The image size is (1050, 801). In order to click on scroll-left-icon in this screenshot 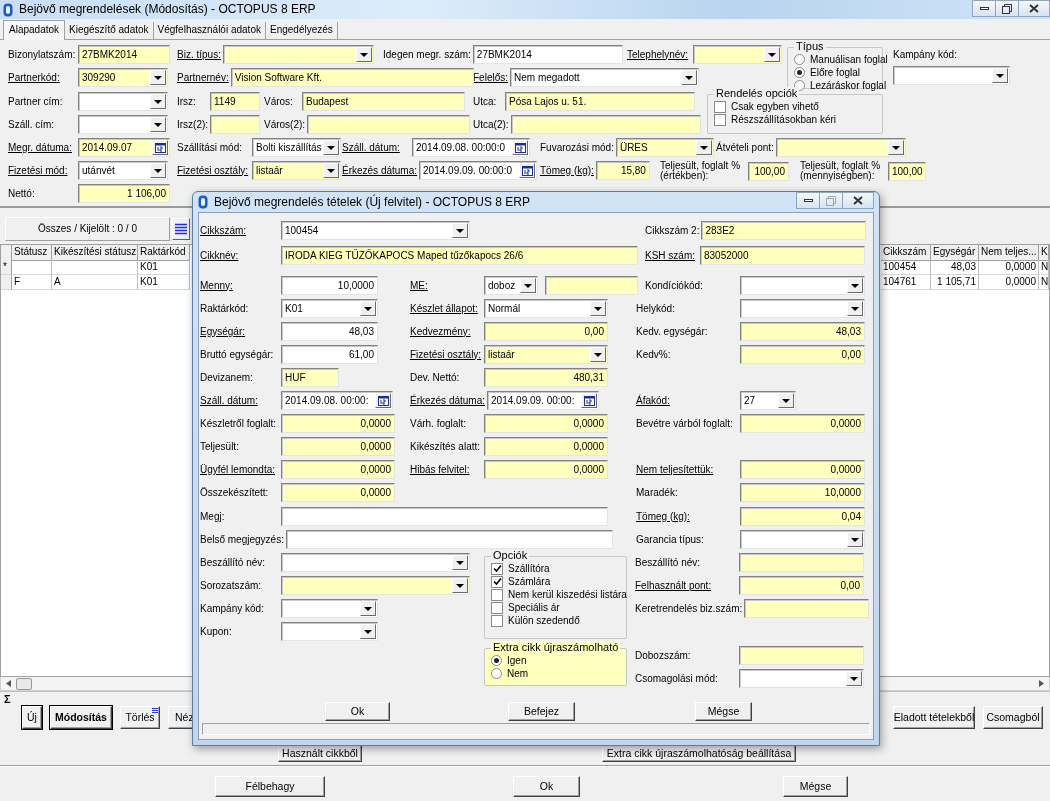, I will do `click(8, 683)`.